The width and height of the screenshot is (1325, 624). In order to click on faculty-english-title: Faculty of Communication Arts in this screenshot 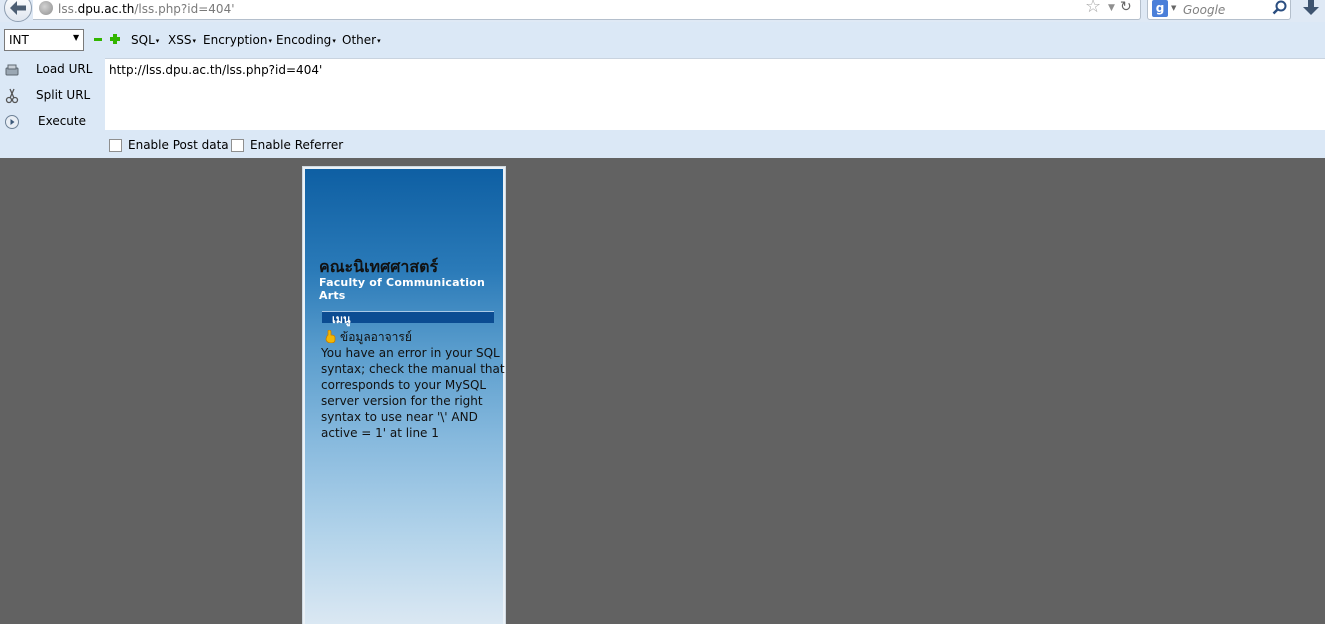, I will do `click(402, 289)`.